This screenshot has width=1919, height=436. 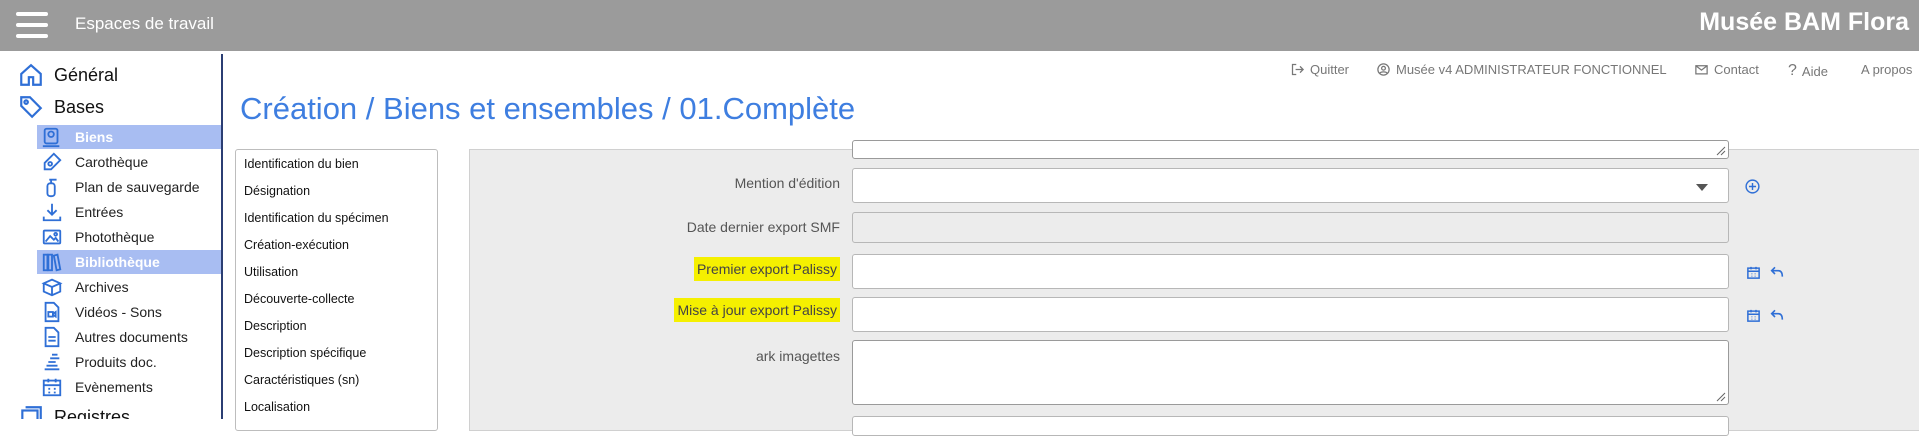 What do you see at coordinates (296, 245) in the screenshot?
I see `tab-creation-execution: Création-exécution` at bounding box center [296, 245].